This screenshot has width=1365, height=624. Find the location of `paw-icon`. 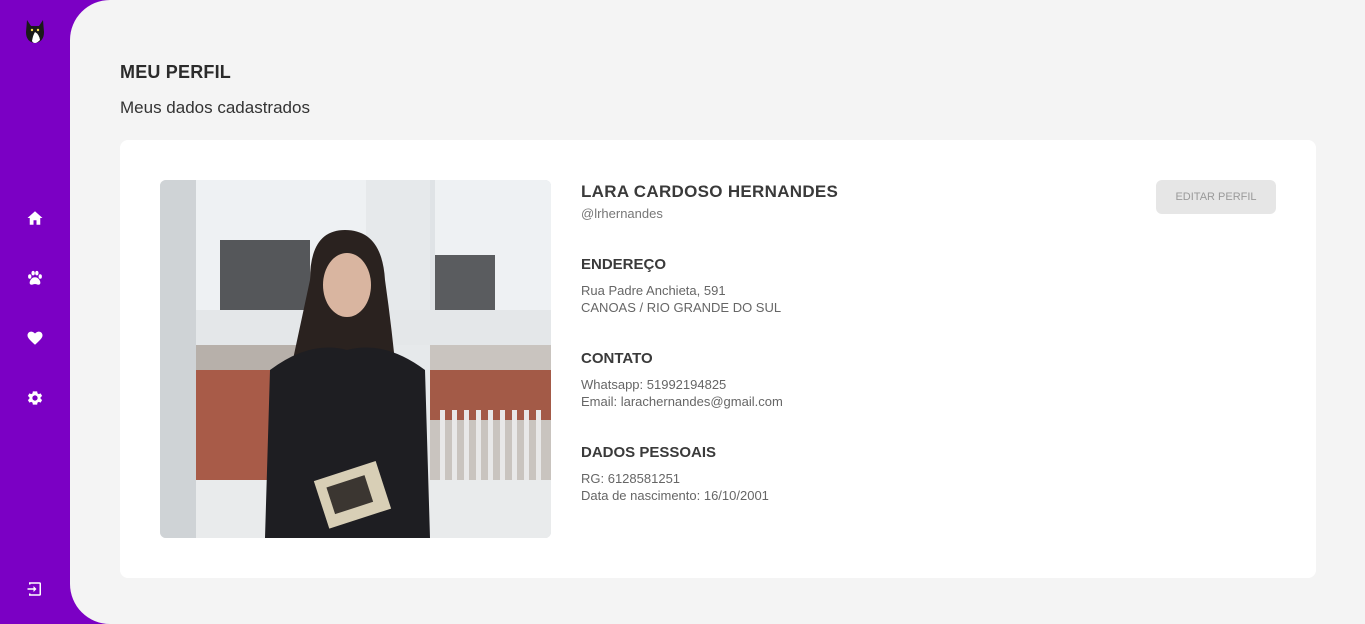

paw-icon is located at coordinates (35, 277).